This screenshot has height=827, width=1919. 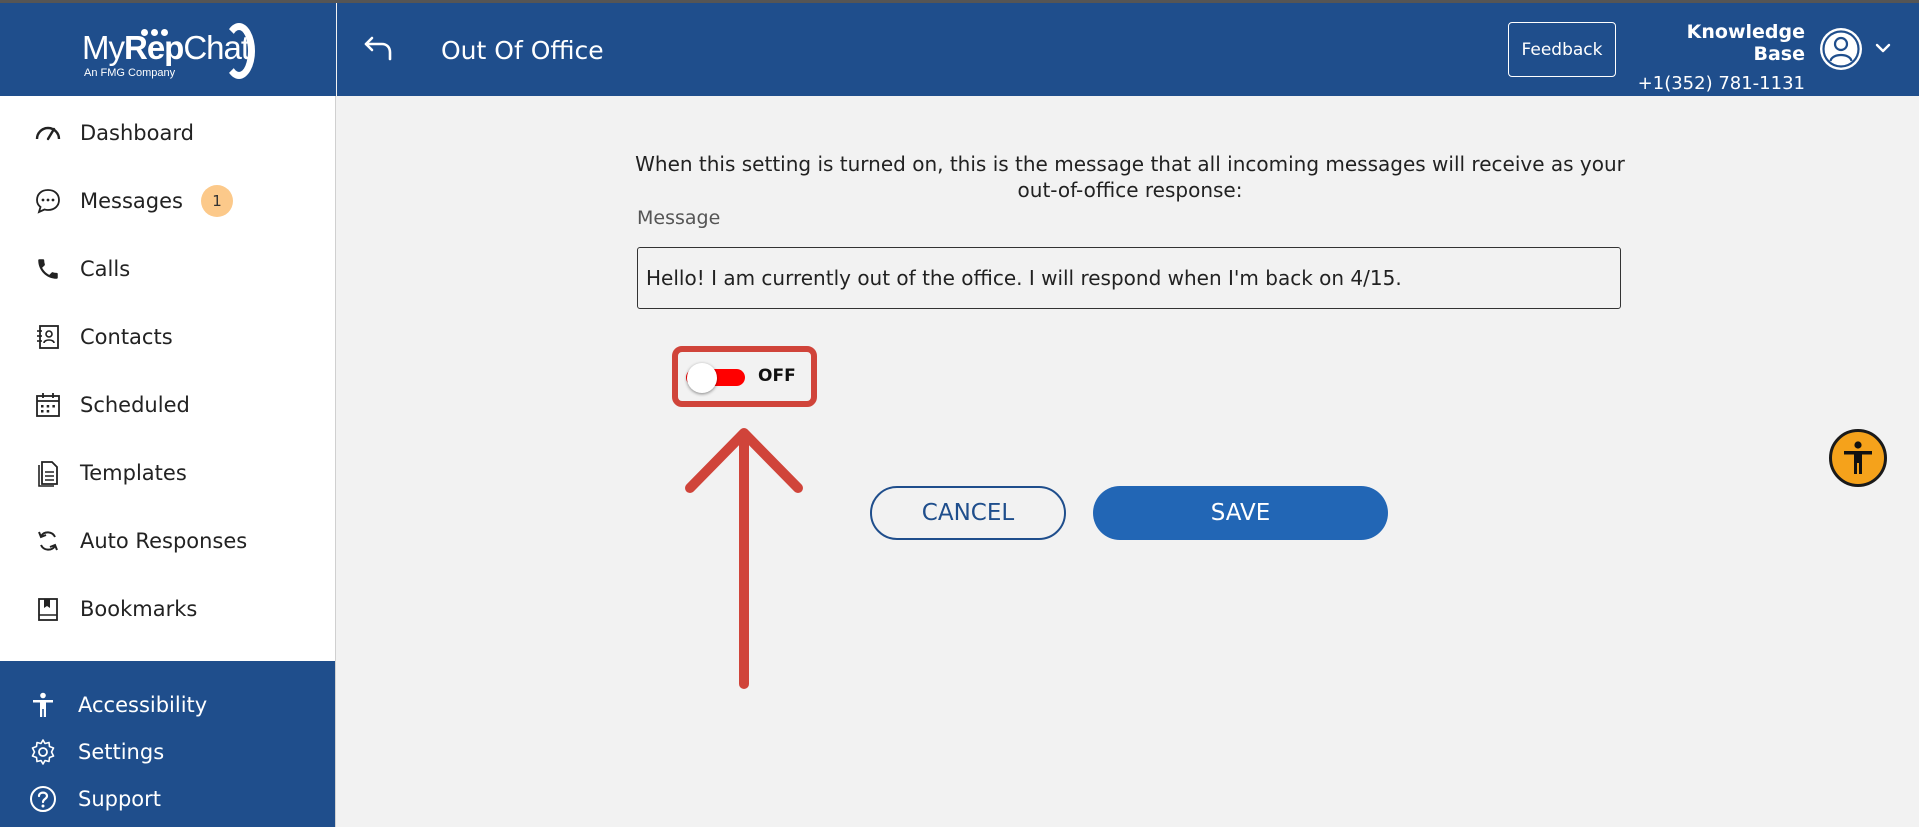 What do you see at coordinates (48, 337) in the screenshot?
I see `contact-book-icon` at bounding box center [48, 337].